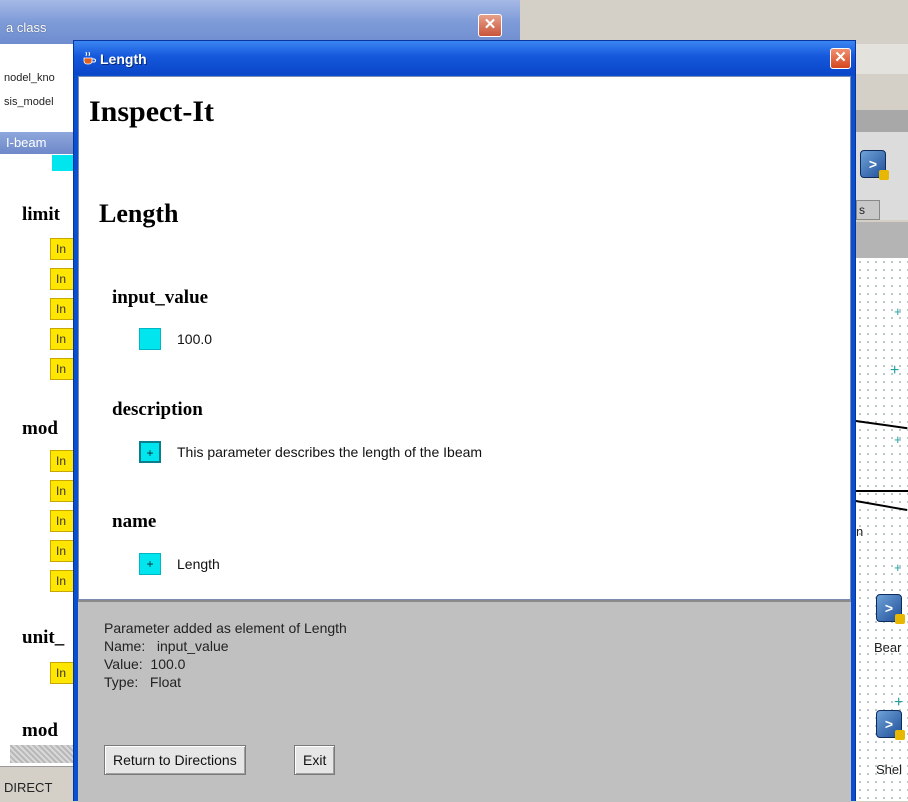 This screenshot has height=802, width=908. I want to click on tree-item: sis_model, so click(29, 102).